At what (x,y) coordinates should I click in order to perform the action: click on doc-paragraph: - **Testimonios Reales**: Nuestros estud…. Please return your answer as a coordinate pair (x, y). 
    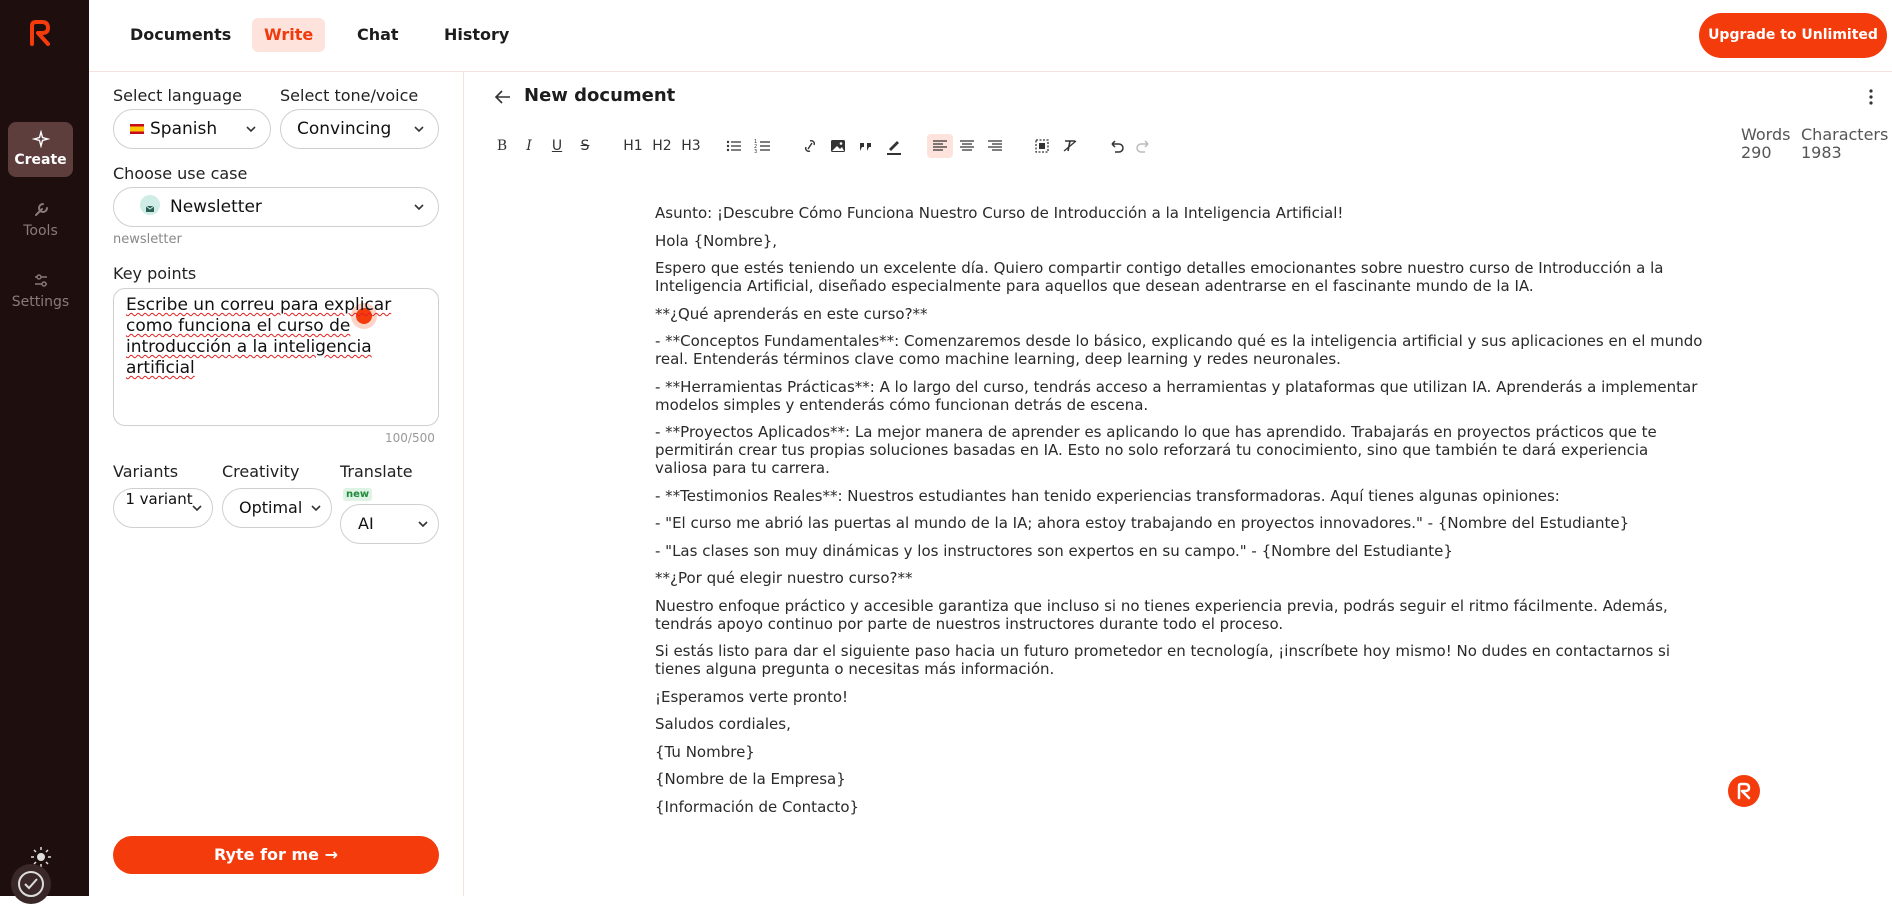
    Looking at the image, I should click on (1107, 495).